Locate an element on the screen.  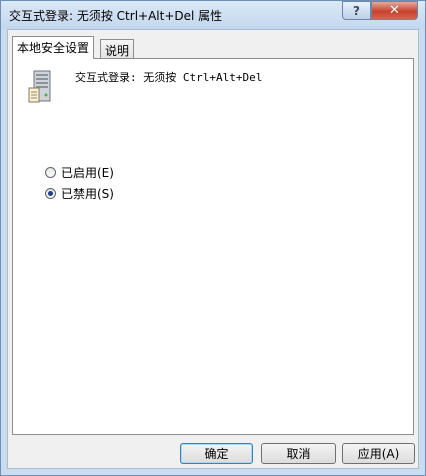
tab-label: 本地安全设置 is located at coordinates (53, 48).